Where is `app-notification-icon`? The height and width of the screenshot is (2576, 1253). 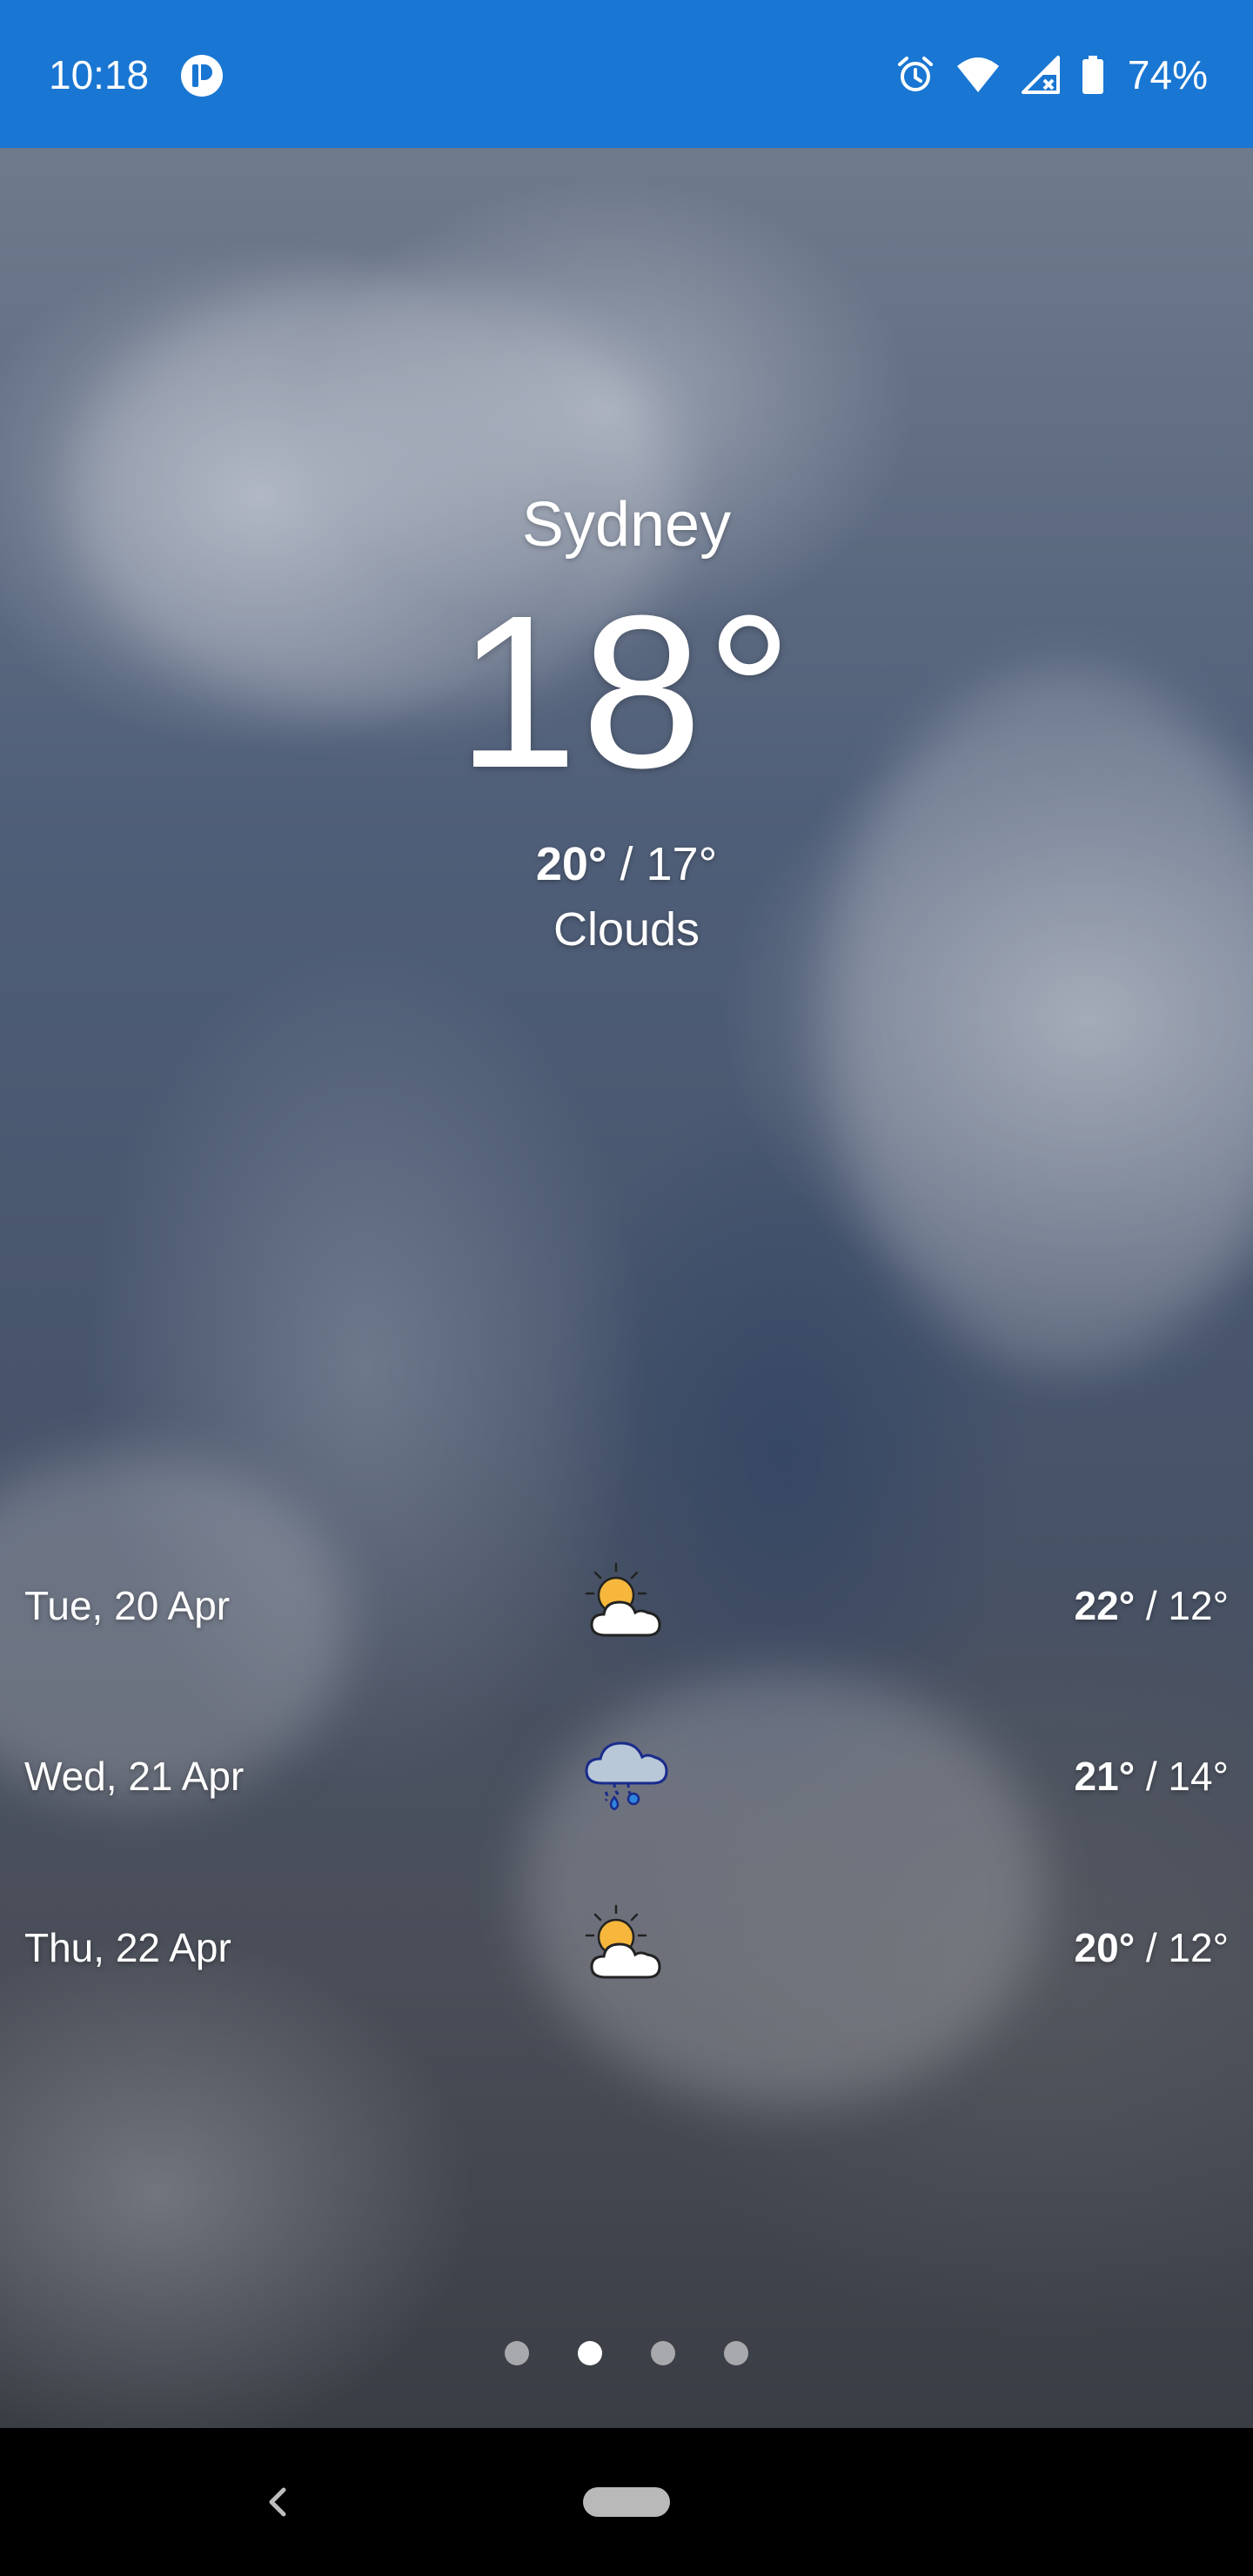
app-notification-icon is located at coordinates (201, 75).